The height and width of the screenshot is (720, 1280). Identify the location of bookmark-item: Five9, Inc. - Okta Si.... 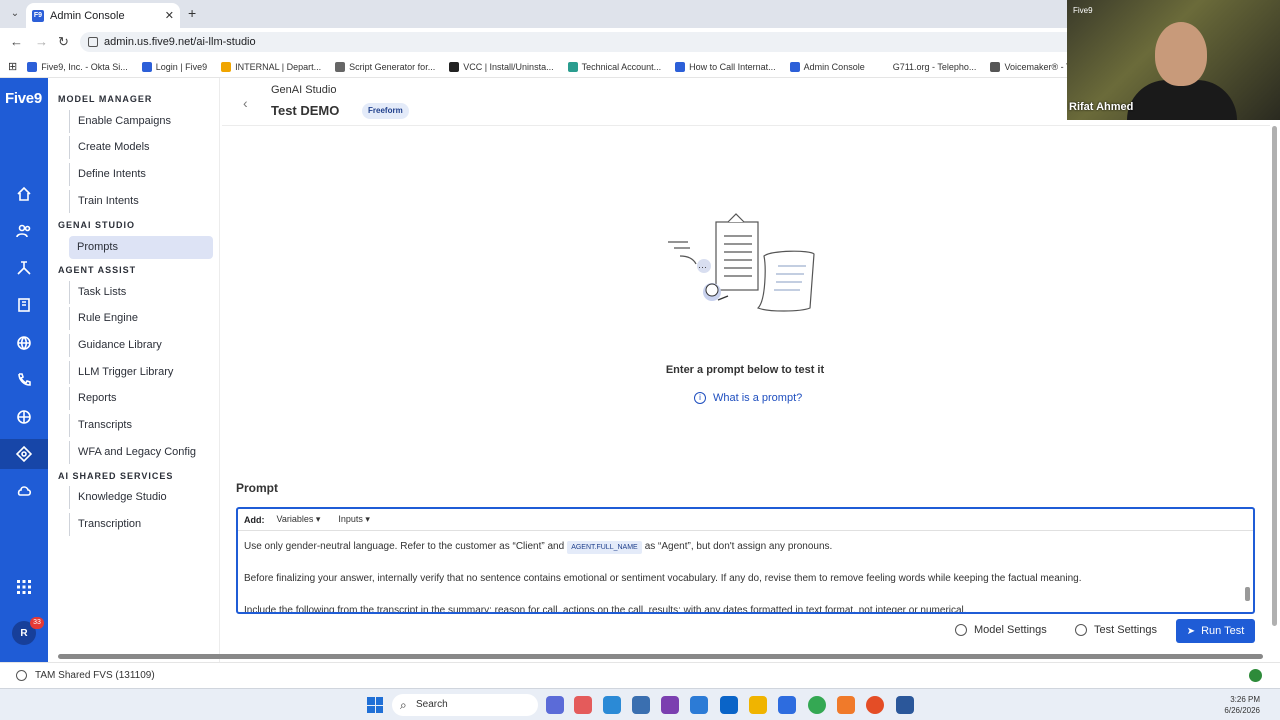
(77, 66).